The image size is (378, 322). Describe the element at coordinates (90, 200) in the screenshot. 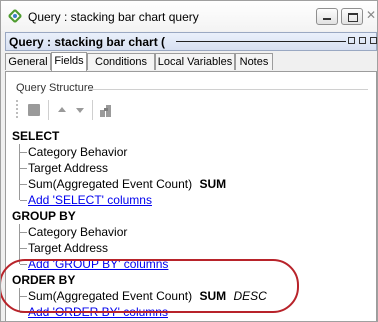

I see `add-select-link-text: Add 'SELECT' columns` at that location.